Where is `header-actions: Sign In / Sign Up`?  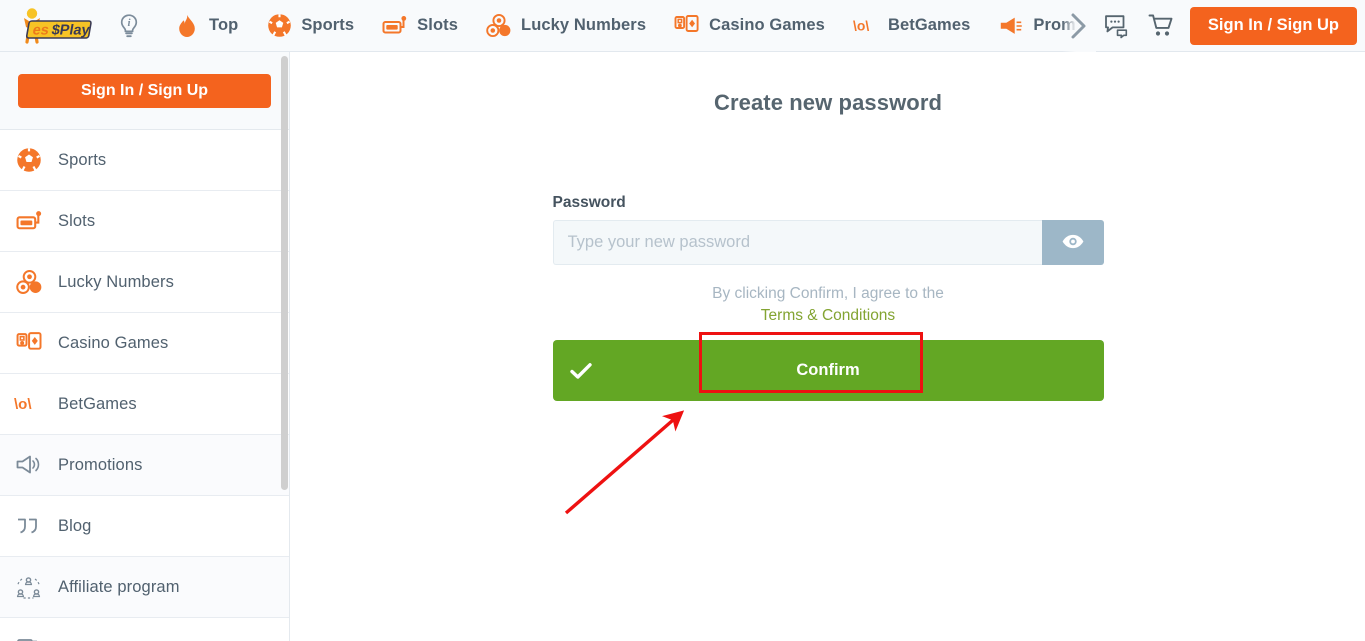
header-actions: Sign In / Sign Up is located at coordinates (1226, 26).